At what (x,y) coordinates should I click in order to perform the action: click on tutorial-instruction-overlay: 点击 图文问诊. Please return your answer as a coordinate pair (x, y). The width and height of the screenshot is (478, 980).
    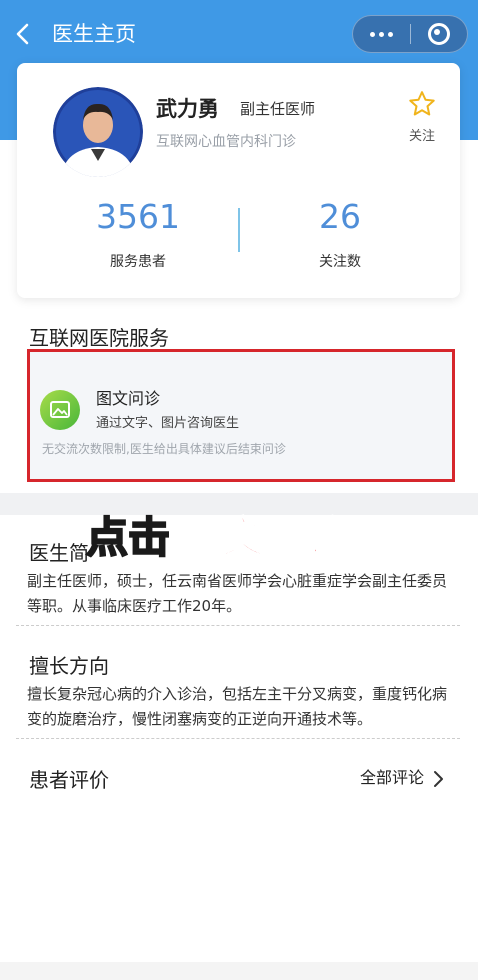
    Looking at the image, I should click on (217, 538).